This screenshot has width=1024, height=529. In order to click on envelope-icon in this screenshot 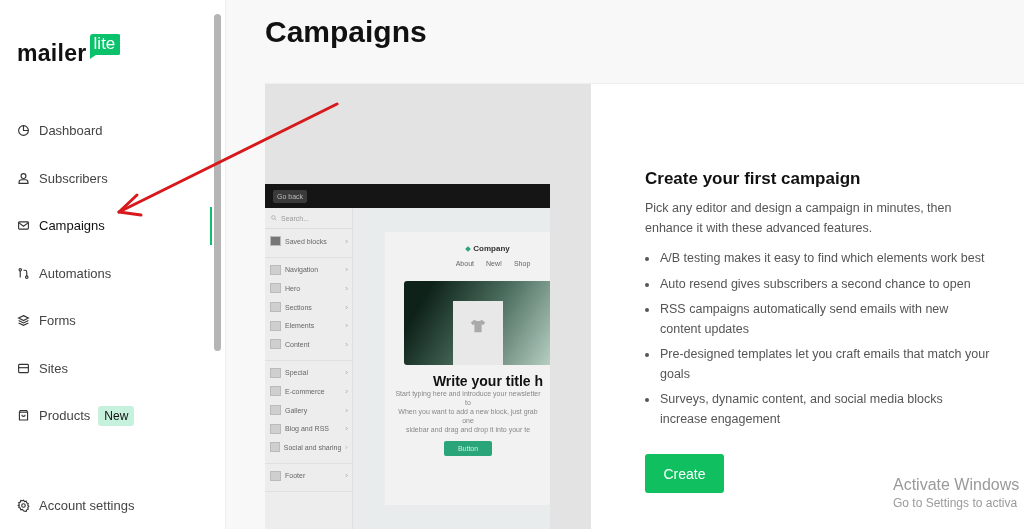, I will do `click(23, 226)`.